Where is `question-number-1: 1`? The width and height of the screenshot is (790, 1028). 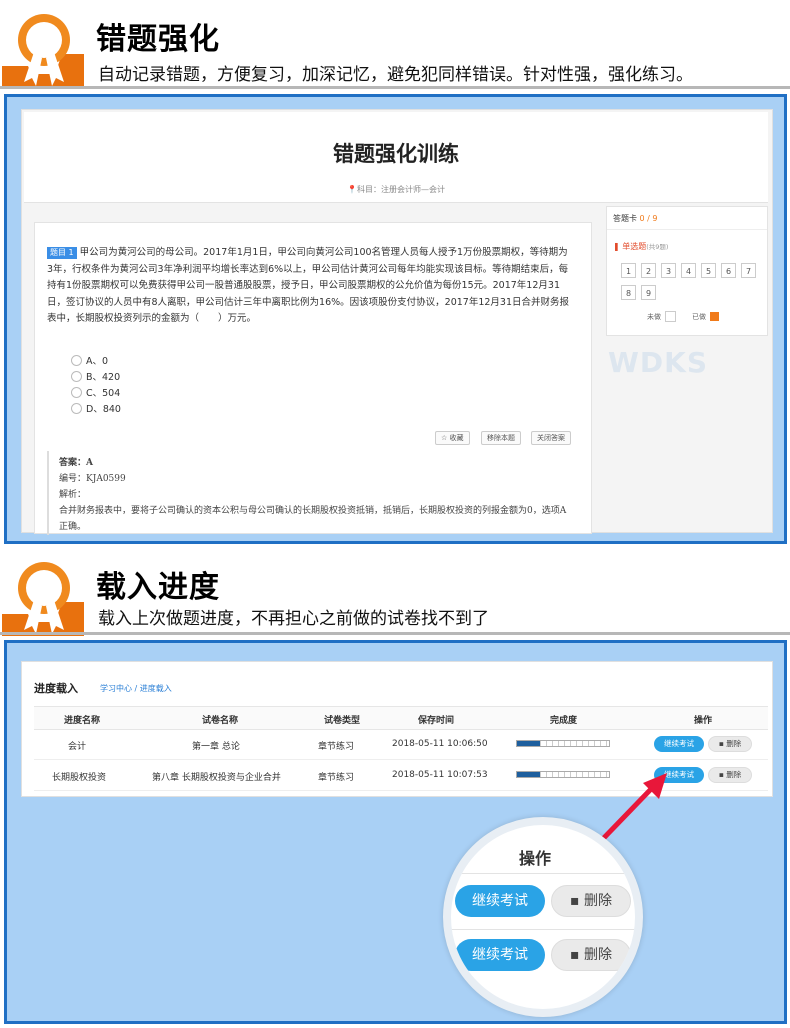
question-number-1: 1 is located at coordinates (628, 270).